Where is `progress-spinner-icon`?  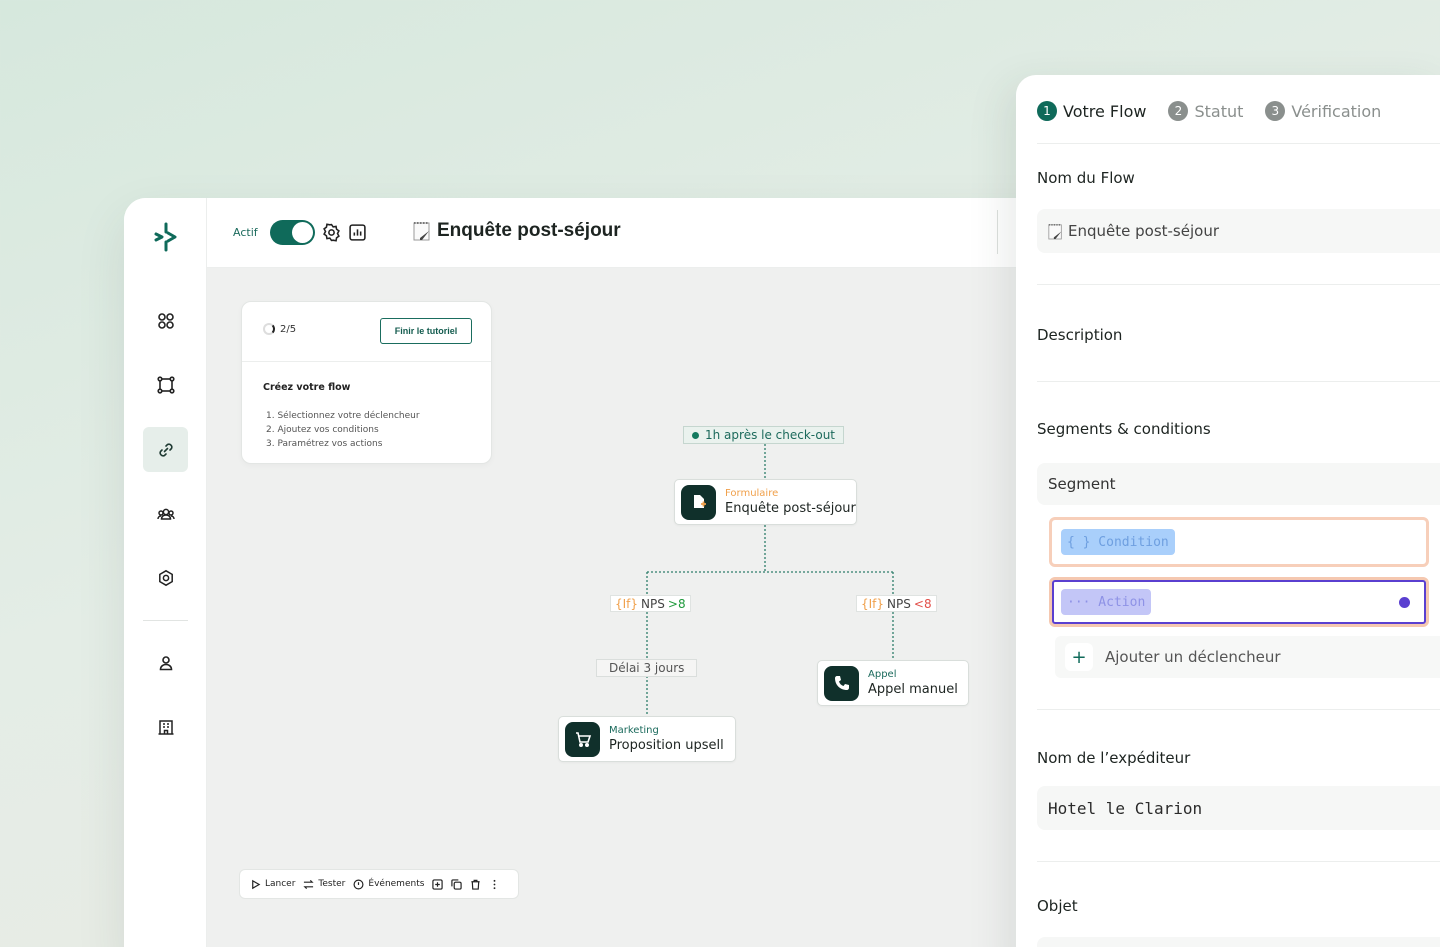 progress-spinner-icon is located at coordinates (269, 329).